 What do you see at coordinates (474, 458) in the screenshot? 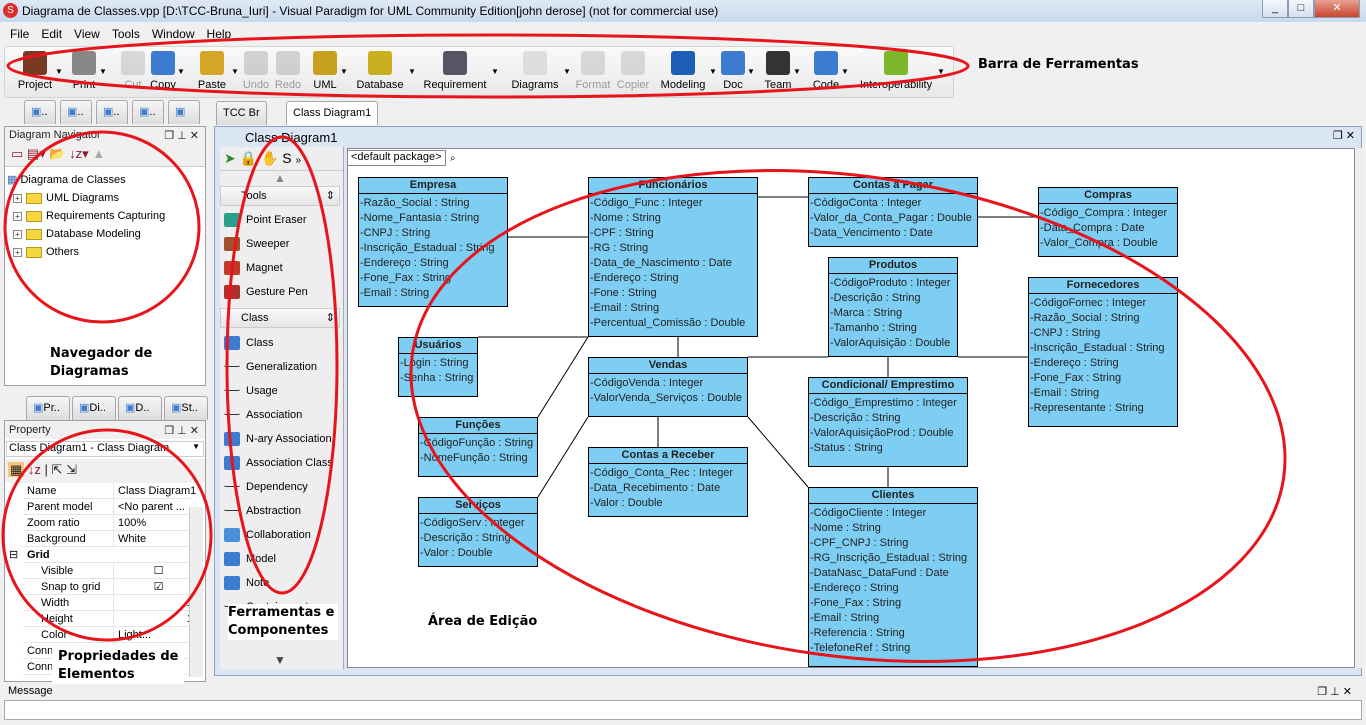
I see `class-attribute: -NomeFunção : String` at bounding box center [474, 458].